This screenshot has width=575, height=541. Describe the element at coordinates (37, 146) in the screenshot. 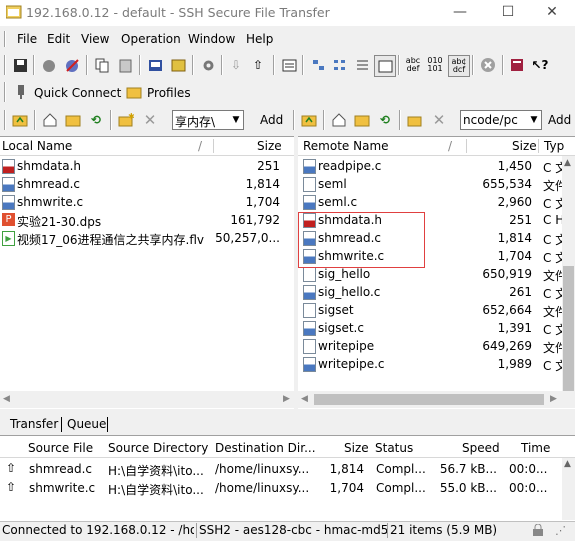

I see `local-name-header: Local Name` at that location.